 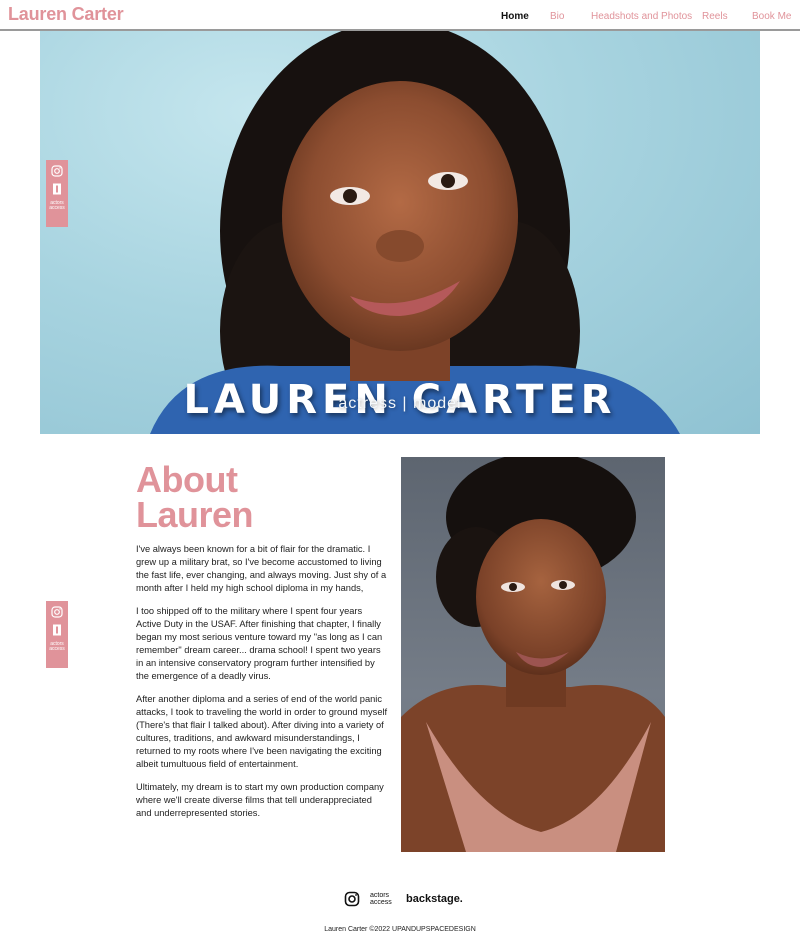 What do you see at coordinates (715, 16) in the screenshot?
I see `nav-reels: Reels` at bounding box center [715, 16].